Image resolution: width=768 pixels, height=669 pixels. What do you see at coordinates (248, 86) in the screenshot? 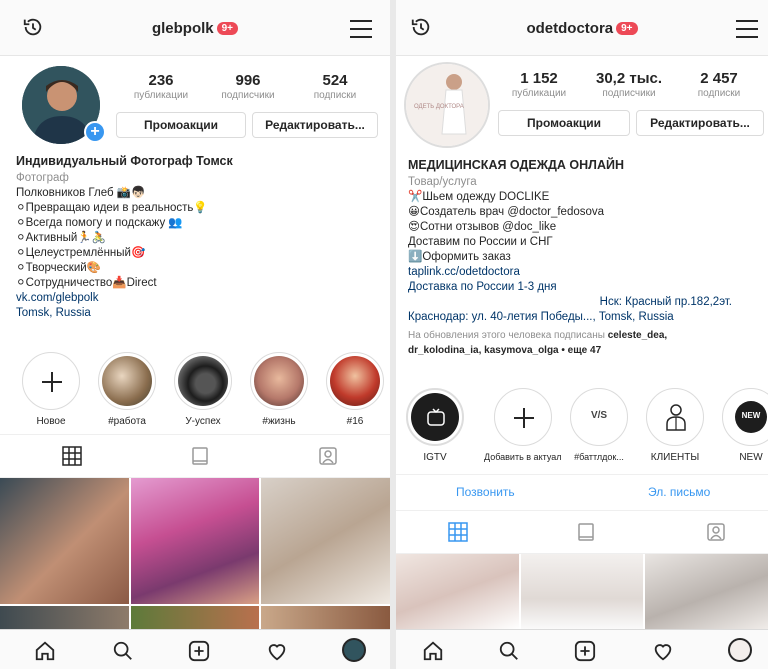
I see `stat-followers: 996 подписчики` at bounding box center [248, 86].